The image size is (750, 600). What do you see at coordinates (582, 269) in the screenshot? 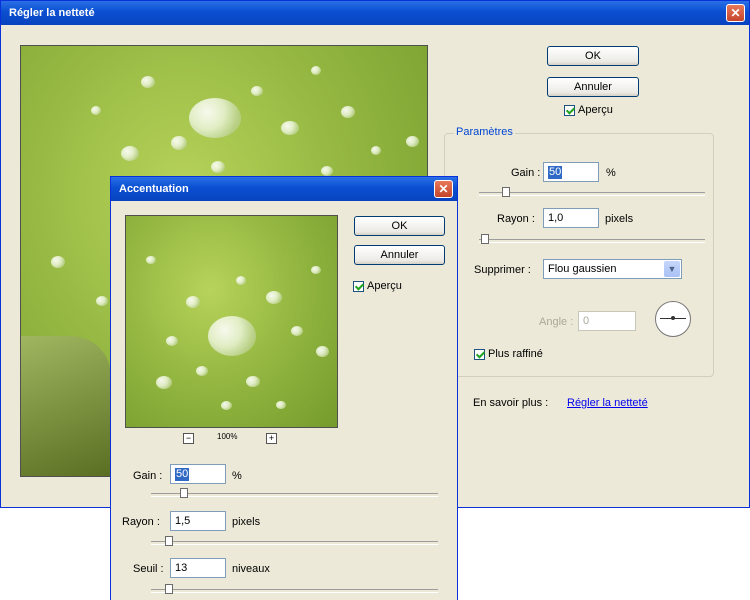
I see `sharpen-remove-value: Flou gaussien` at bounding box center [582, 269].